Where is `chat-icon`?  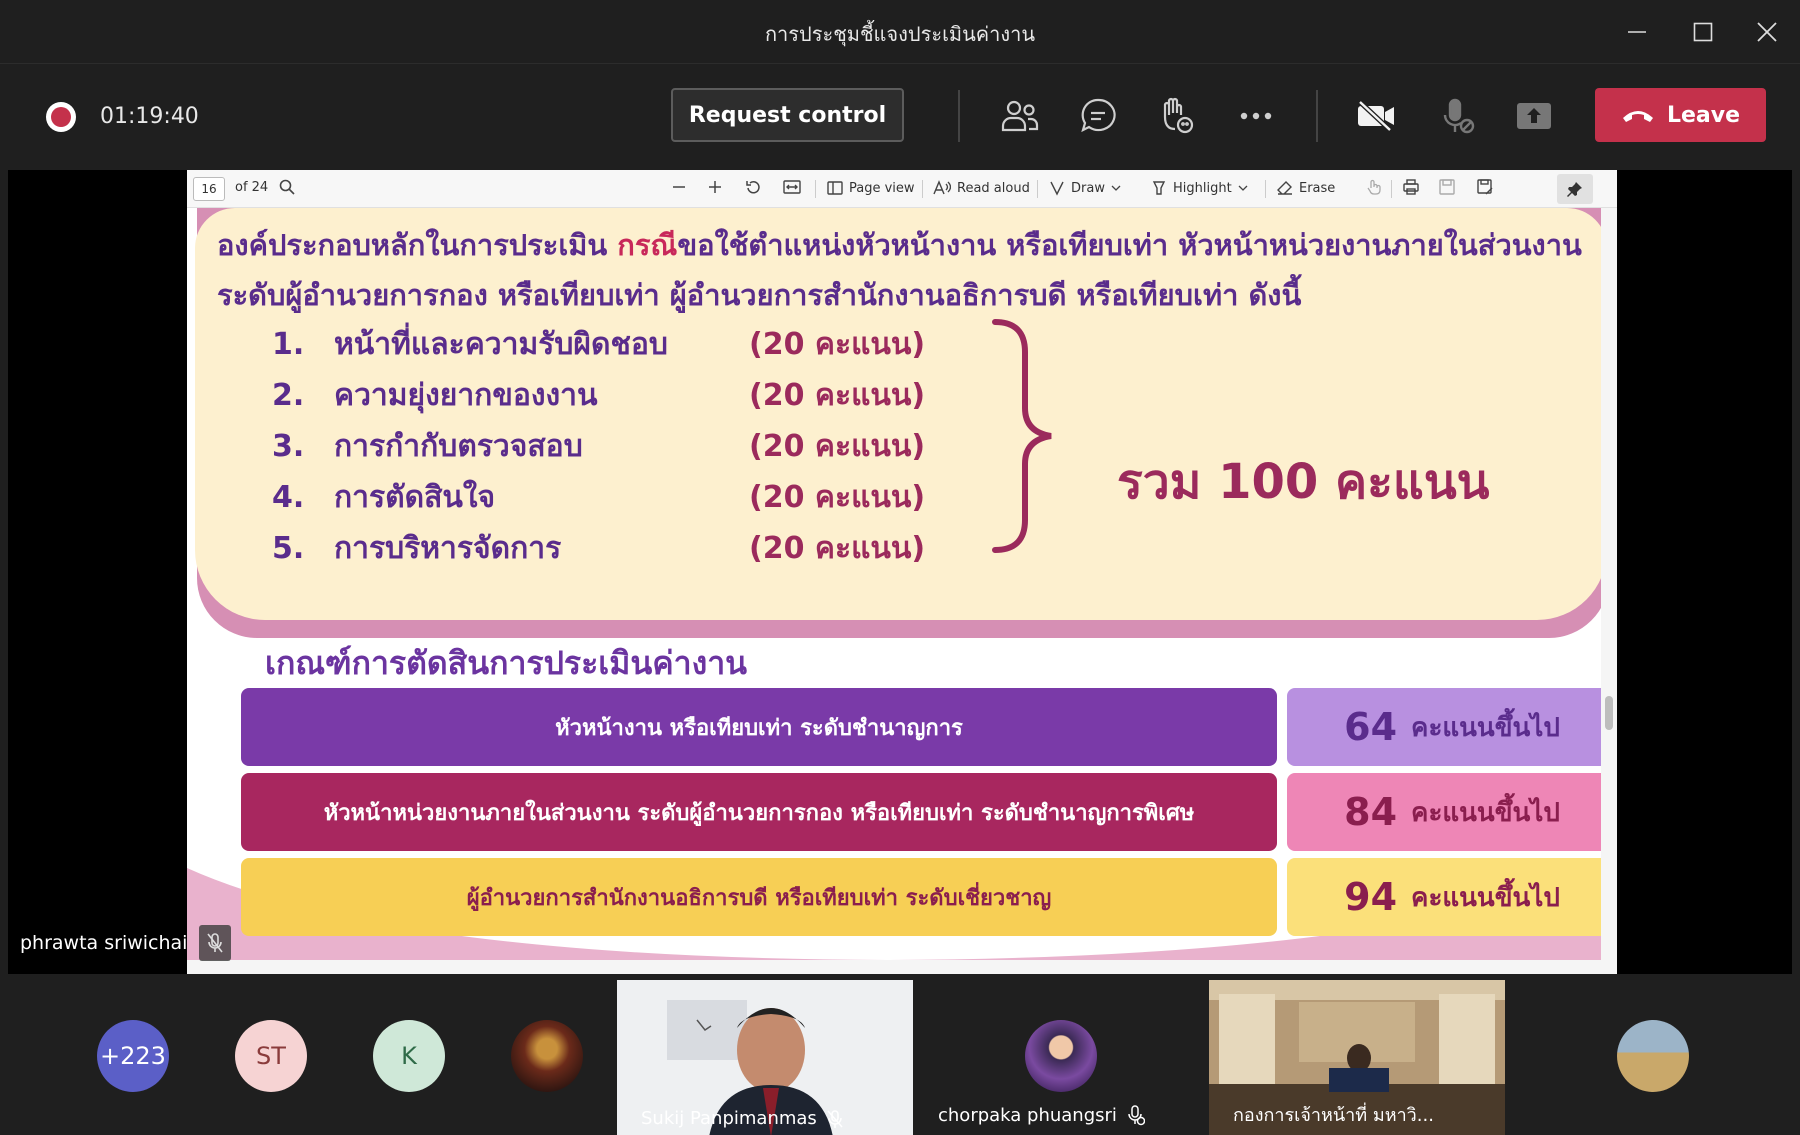
chat-icon is located at coordinates (1098, 115).